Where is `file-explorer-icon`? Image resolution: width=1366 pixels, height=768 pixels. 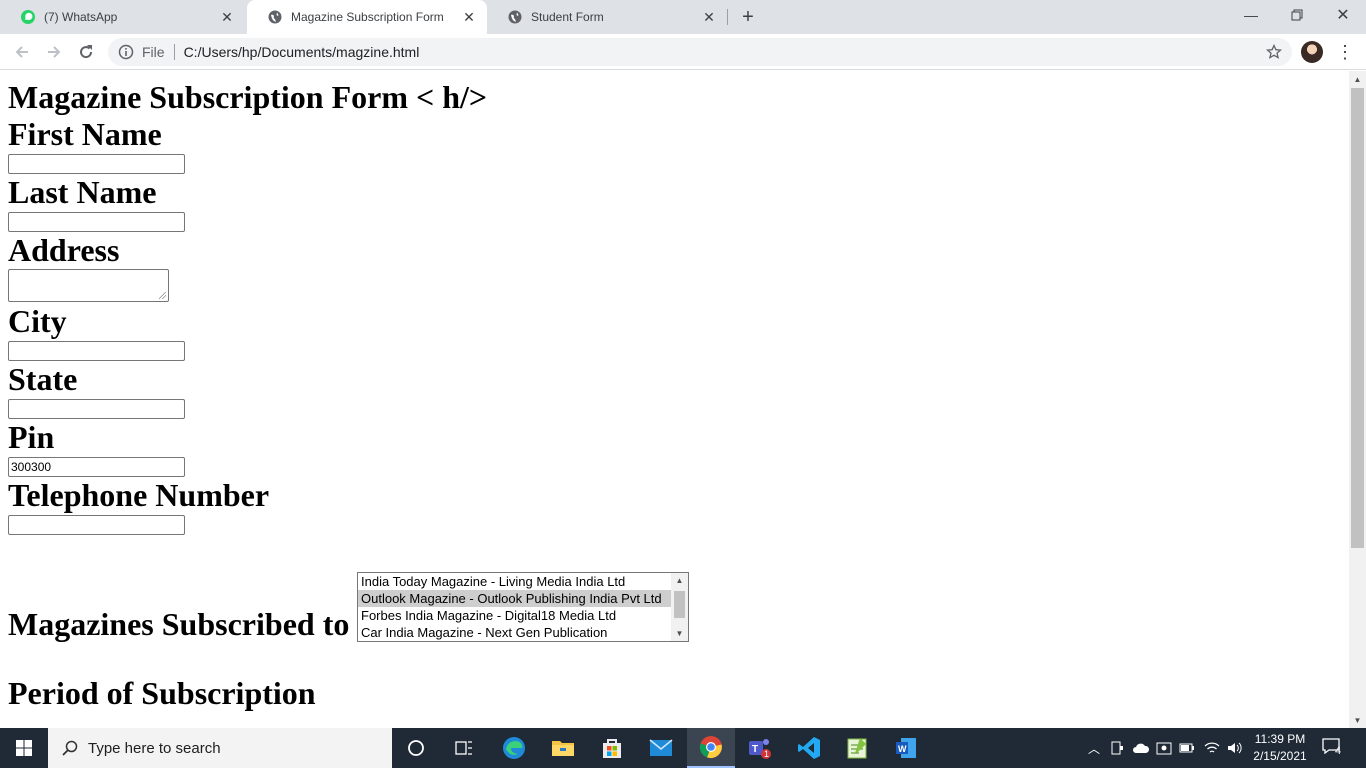 file-explorer-icon is located at coordinates (563, 748).